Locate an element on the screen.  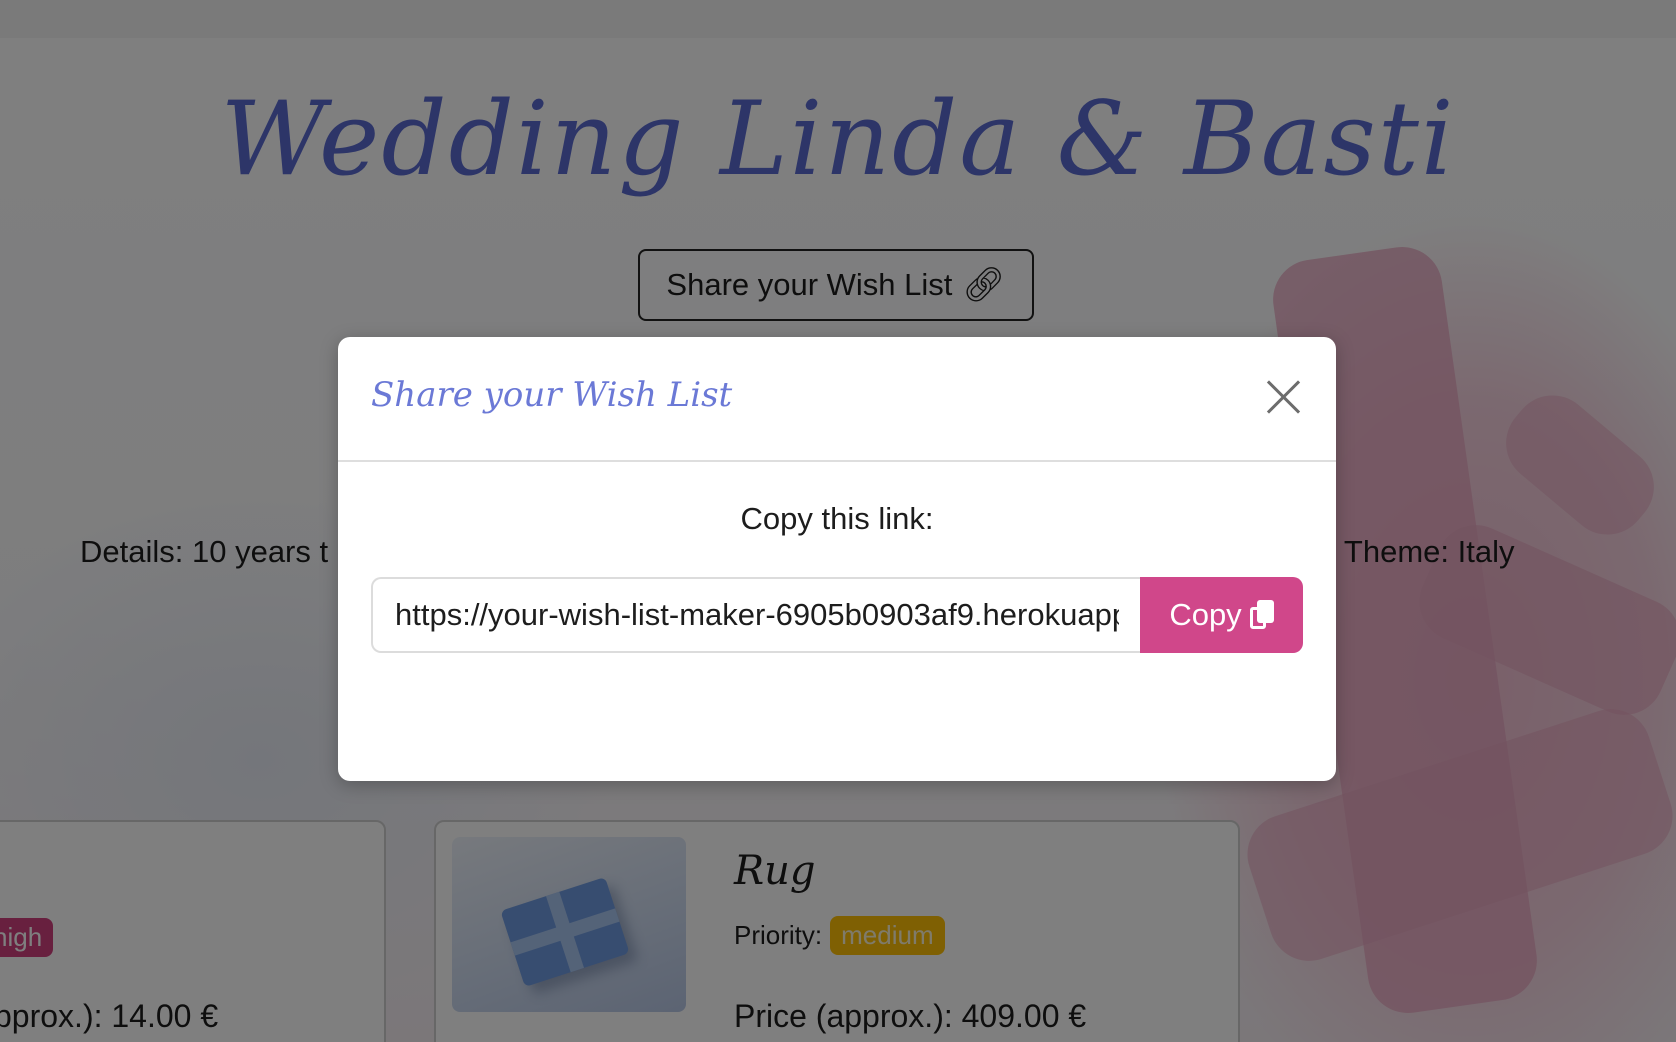
copy-icon is located at coordinates (1261, 615).